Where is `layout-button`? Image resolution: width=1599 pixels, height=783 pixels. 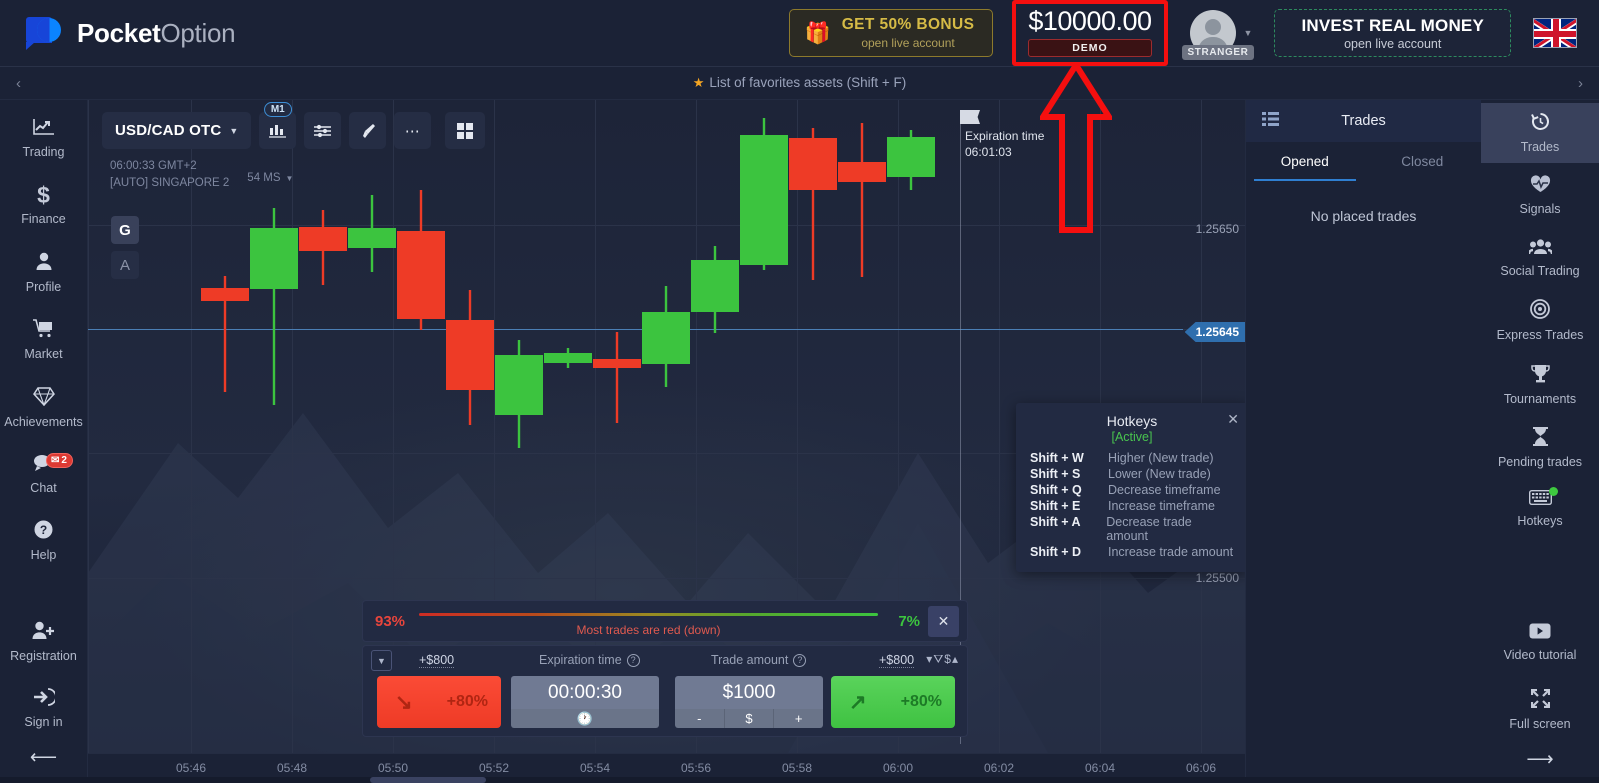
layout-button is located at coordinates (465, 130).